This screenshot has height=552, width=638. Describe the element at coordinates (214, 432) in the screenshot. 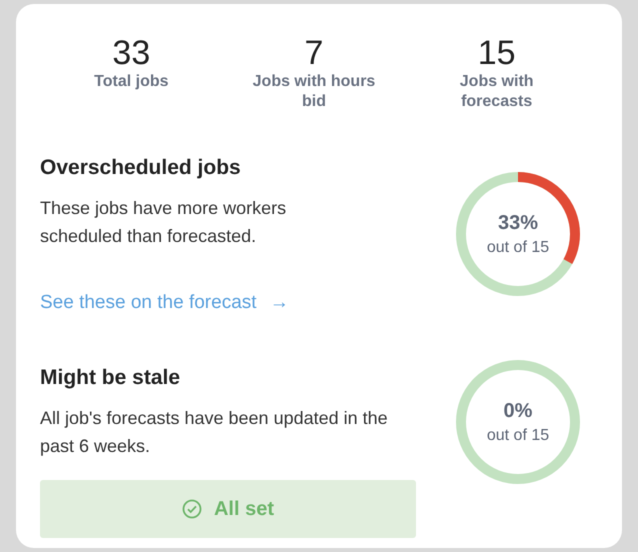

I see `section-description: All job's forecasts have been updated in the past 6 weeks.` at that location.